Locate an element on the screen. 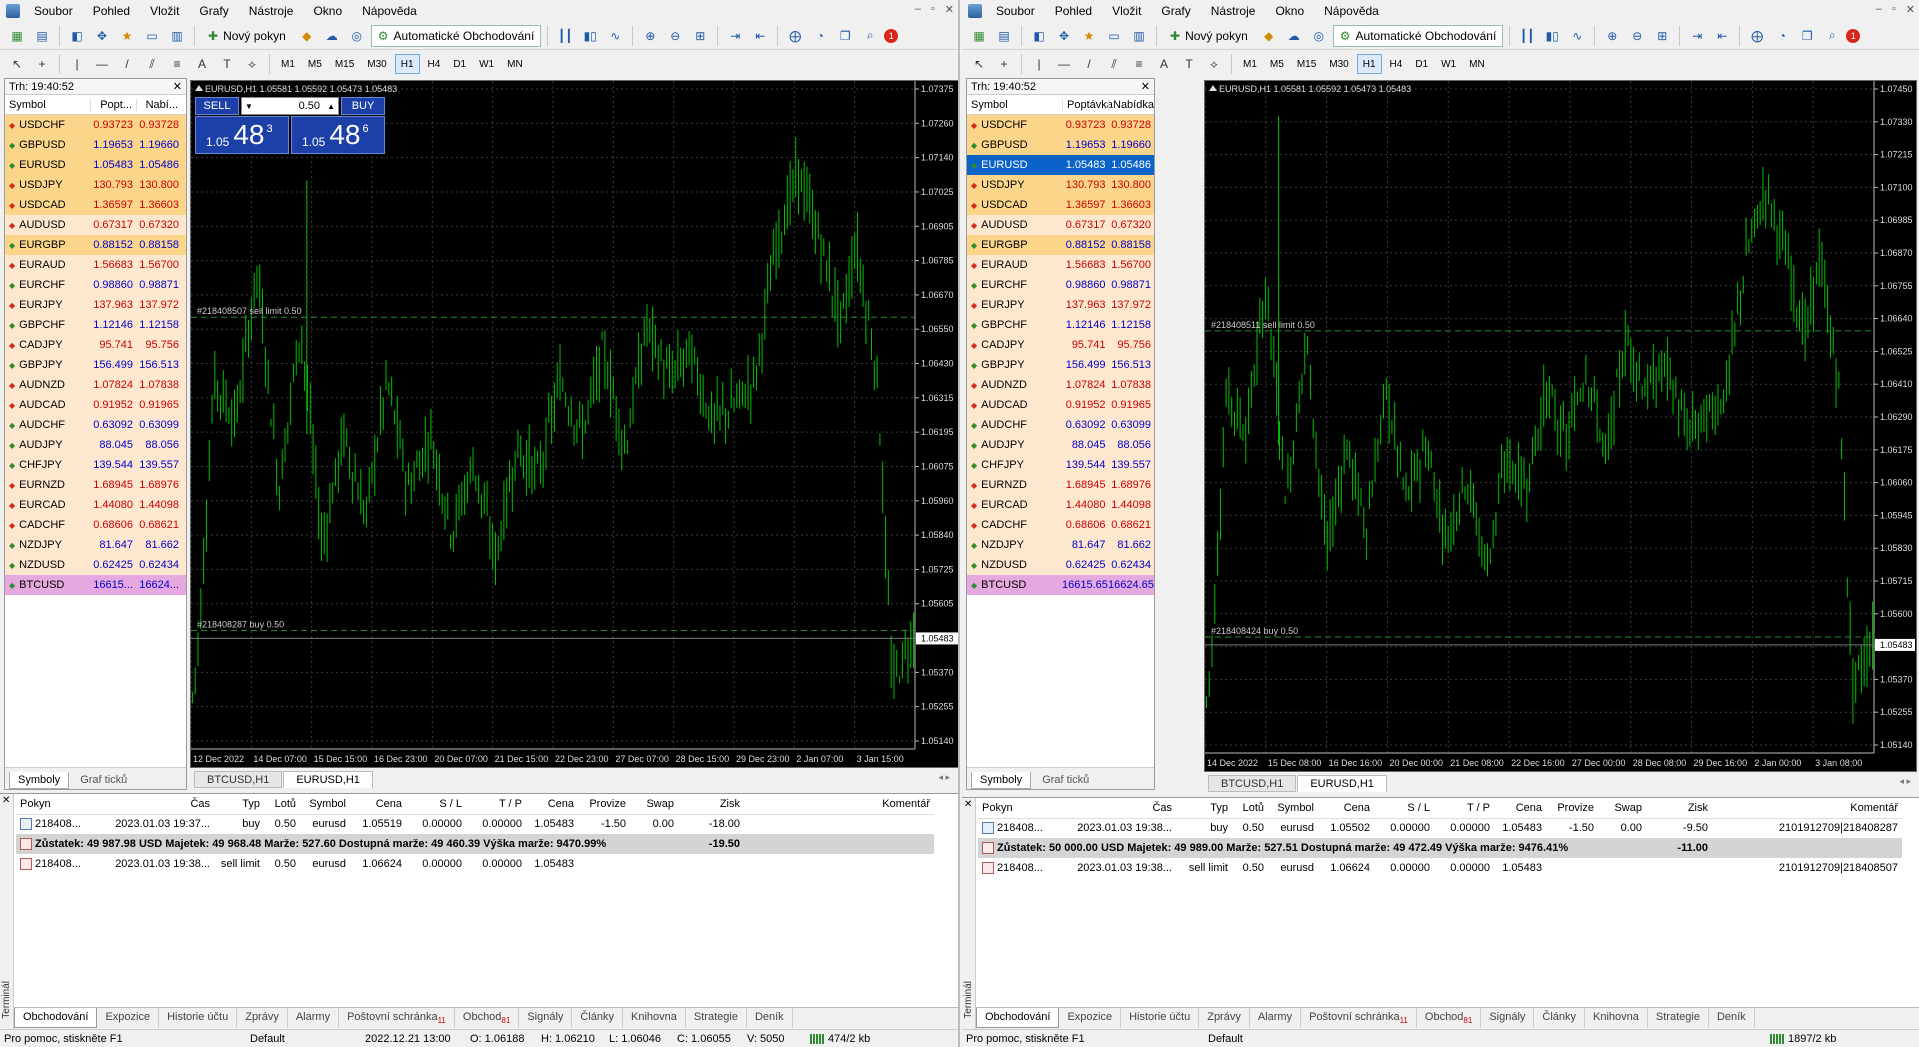 This screenshot has width=1919, height=1047. timeframe-m15-button: M15 is located at coordinates (344, 64).